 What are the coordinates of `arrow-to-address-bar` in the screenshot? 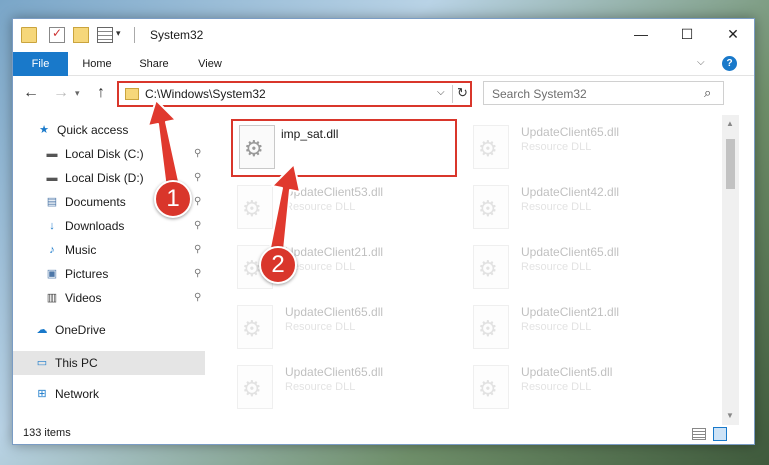 It's located at (164, 144).